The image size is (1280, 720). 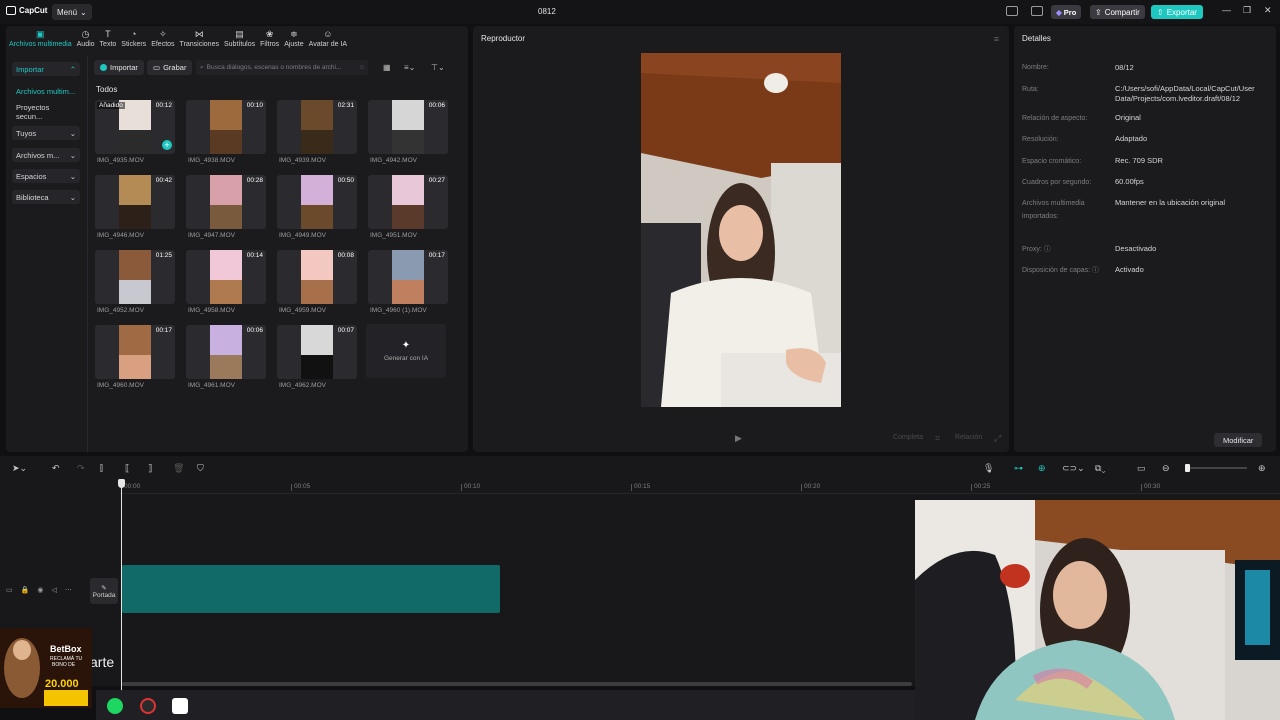 What do you see at coordinates (317, 127) in the screenshot?
I see `media-thumbnail: 02:31` at bounding box center [317, 127].